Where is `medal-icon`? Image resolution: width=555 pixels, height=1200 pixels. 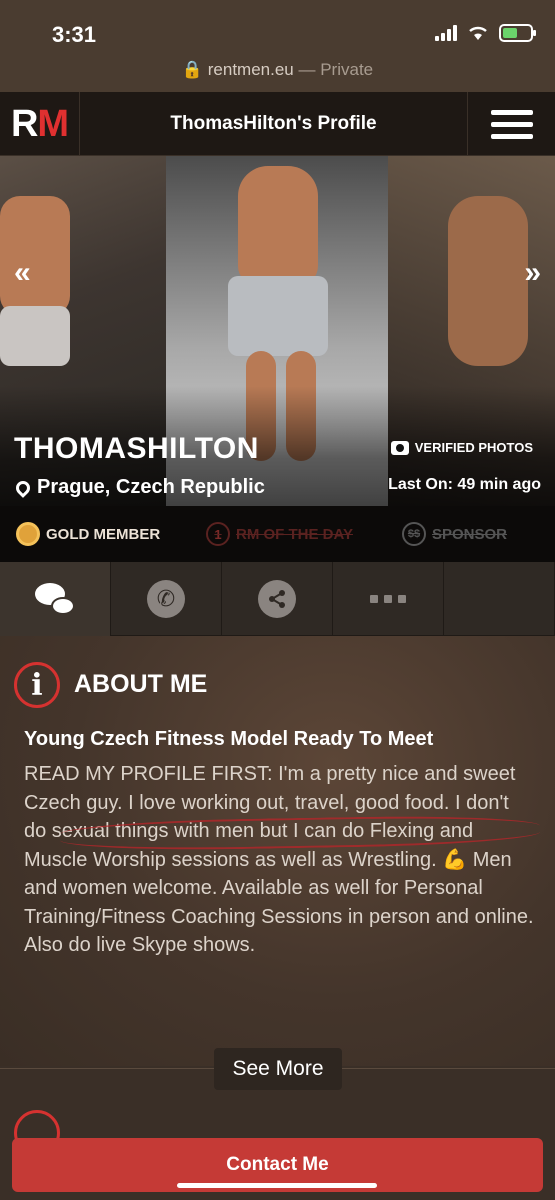
medal-icon is located at coordinates (28, 534).